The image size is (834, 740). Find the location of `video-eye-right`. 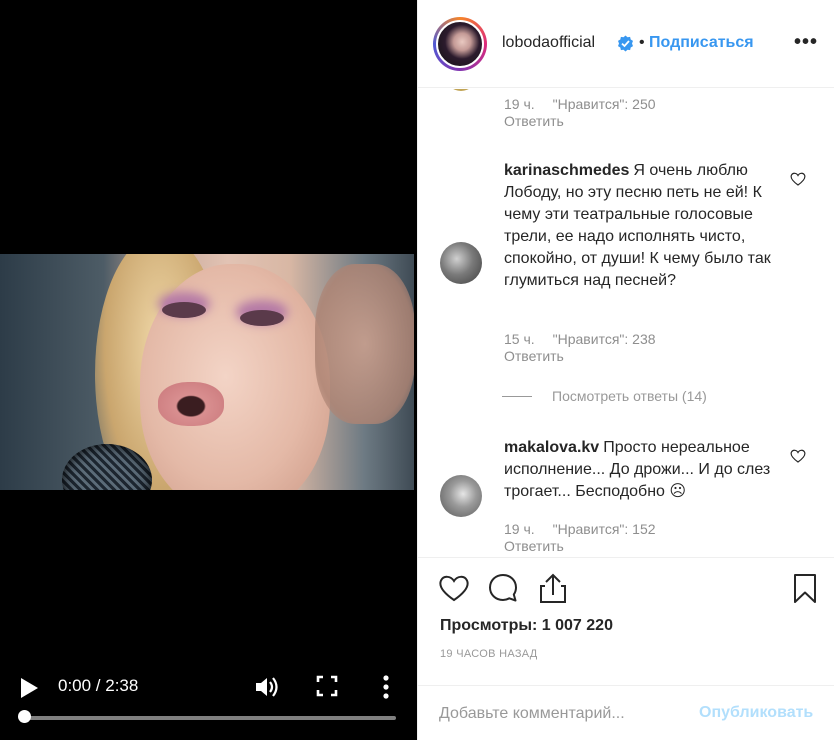

video-eye-right is located at coordinates (262, 318).